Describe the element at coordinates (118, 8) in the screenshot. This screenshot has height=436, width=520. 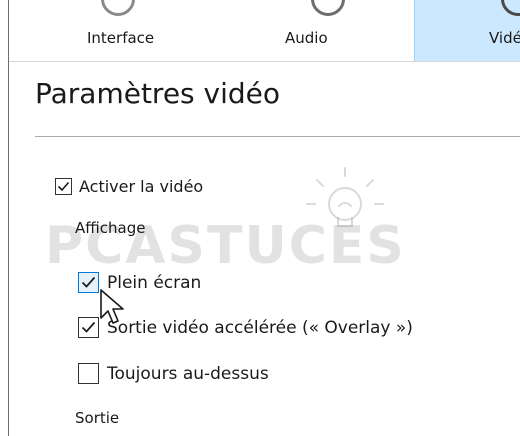
I see `interface-icon` at that location.